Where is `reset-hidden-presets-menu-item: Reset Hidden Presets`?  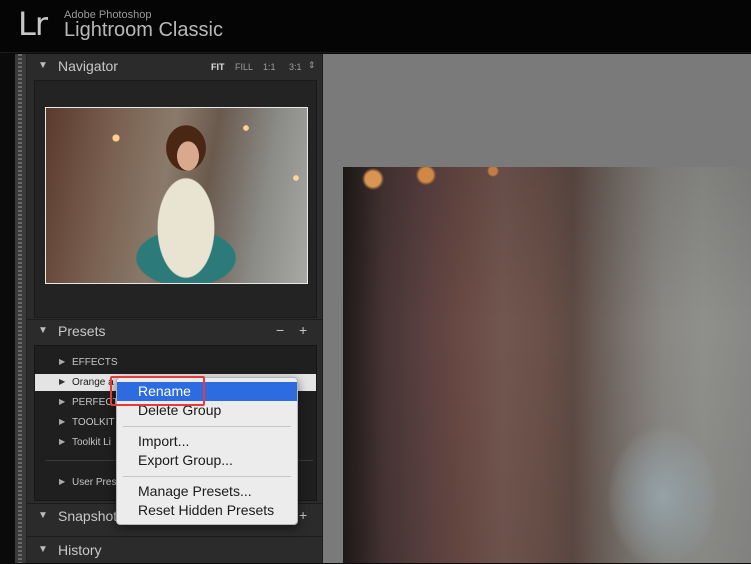 reset-hidden-presets-menu-item: Reset Hidden Presets is located at coordinates (207, 510).